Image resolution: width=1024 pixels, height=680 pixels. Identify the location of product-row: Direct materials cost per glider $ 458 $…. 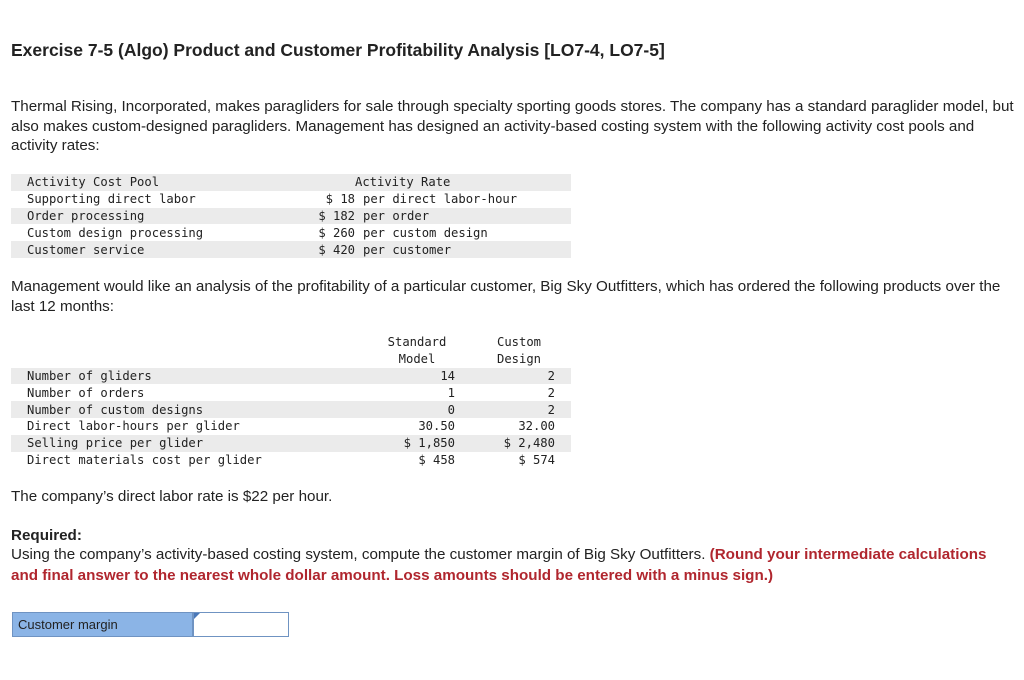
(291, 460).